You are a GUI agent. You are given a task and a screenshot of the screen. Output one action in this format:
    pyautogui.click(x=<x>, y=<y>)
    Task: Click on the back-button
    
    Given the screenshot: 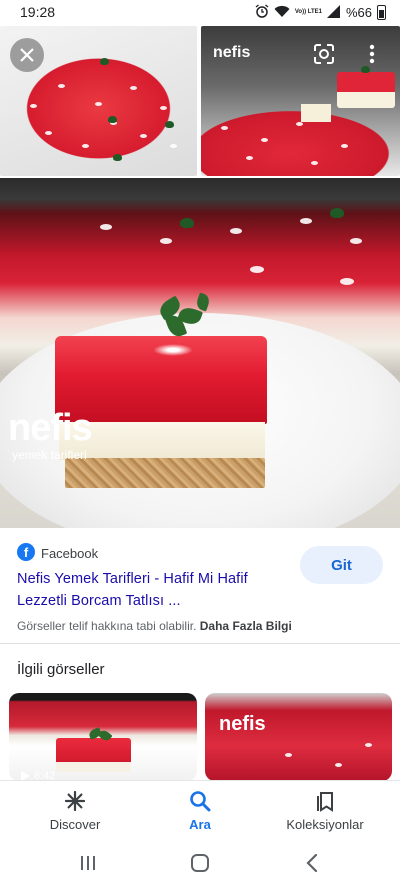 What is the action you would take?
    pyautogui.click(x=312, y=863)
    